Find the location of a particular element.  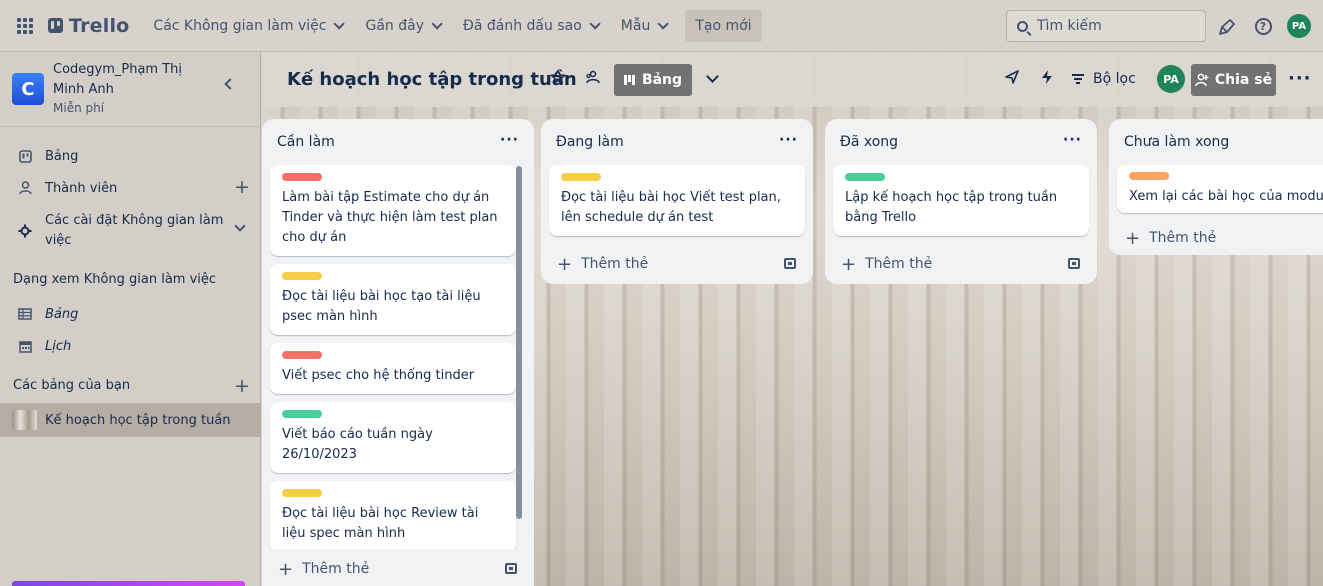

sidebar-view-table: Bảng is located at coordinates (130, 314).